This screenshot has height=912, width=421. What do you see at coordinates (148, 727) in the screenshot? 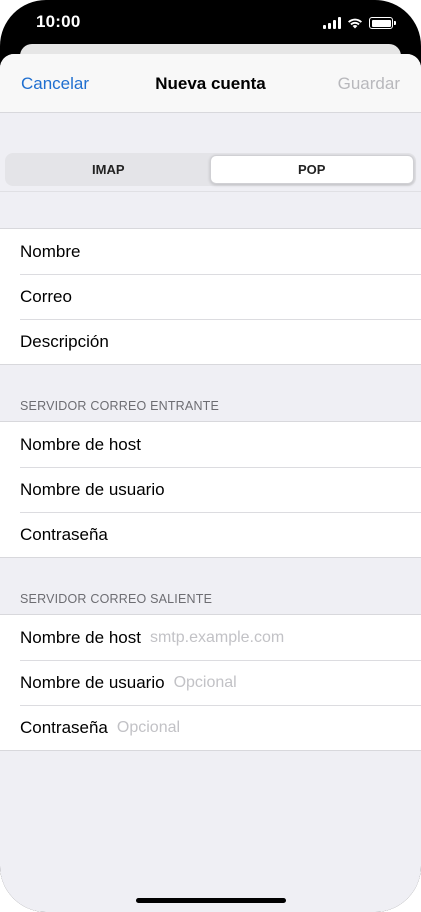
I see `outgoing-password-placeholder: Opcional` at bounding box center [148, 727].